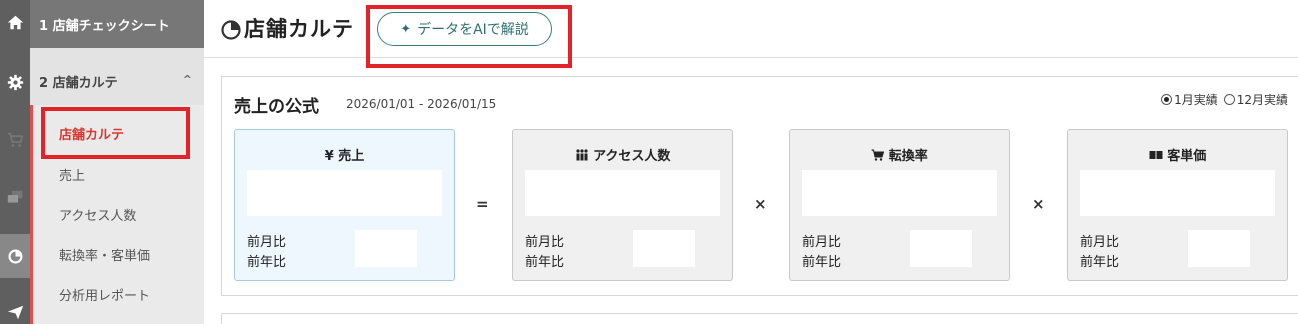 This screenshot has width=1298, height=324. Describe the element at coordinates (15, 197) in the screenshot. I see `chat-icon` at that location.